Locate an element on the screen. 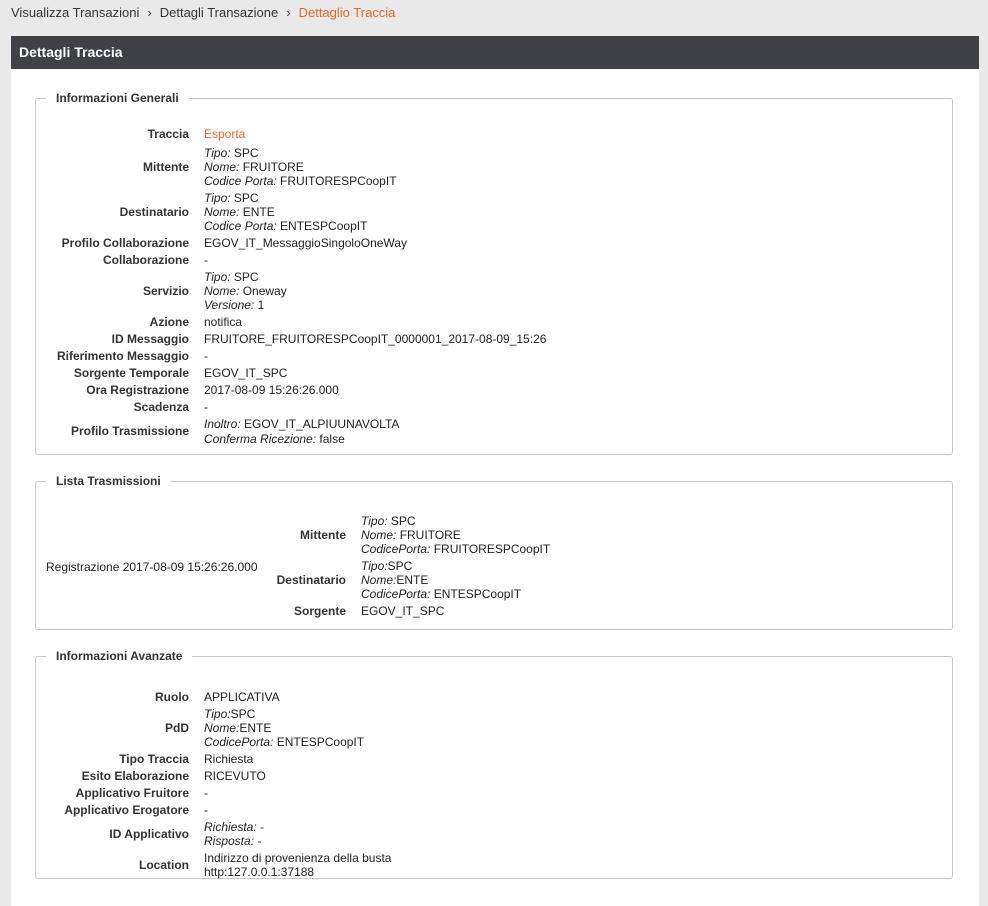 The image size is (988, 906). field-label: Scadenza is located at coordinates (161, 407).